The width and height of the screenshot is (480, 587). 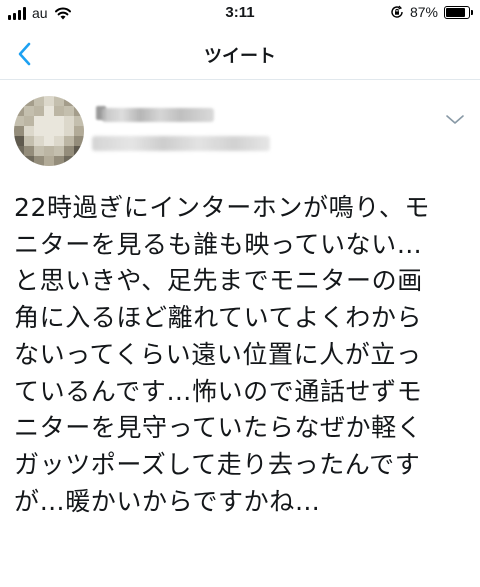 I want to click on tweet-text-line: ているんです…怖いので通話せずモ, so click(x=218, y=391).